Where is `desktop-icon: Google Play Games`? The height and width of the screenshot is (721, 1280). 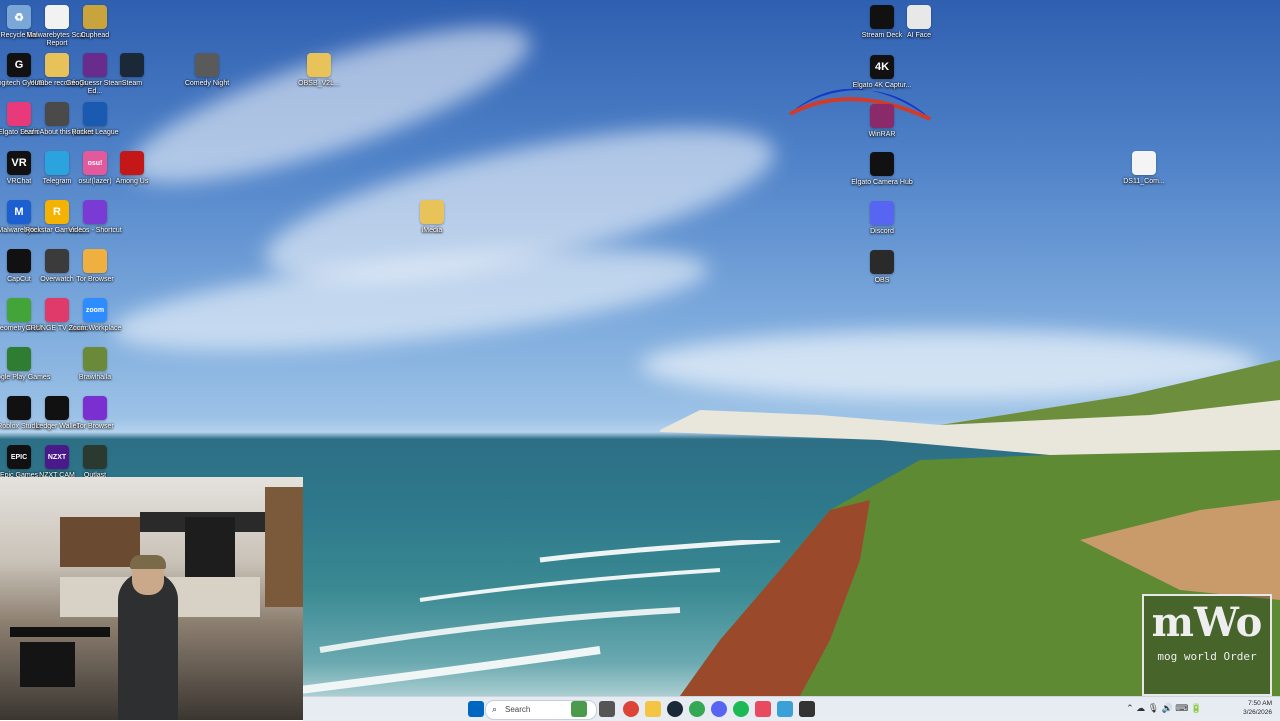
desktop-icon: Google Play Games is located at coordinates (28, 364).